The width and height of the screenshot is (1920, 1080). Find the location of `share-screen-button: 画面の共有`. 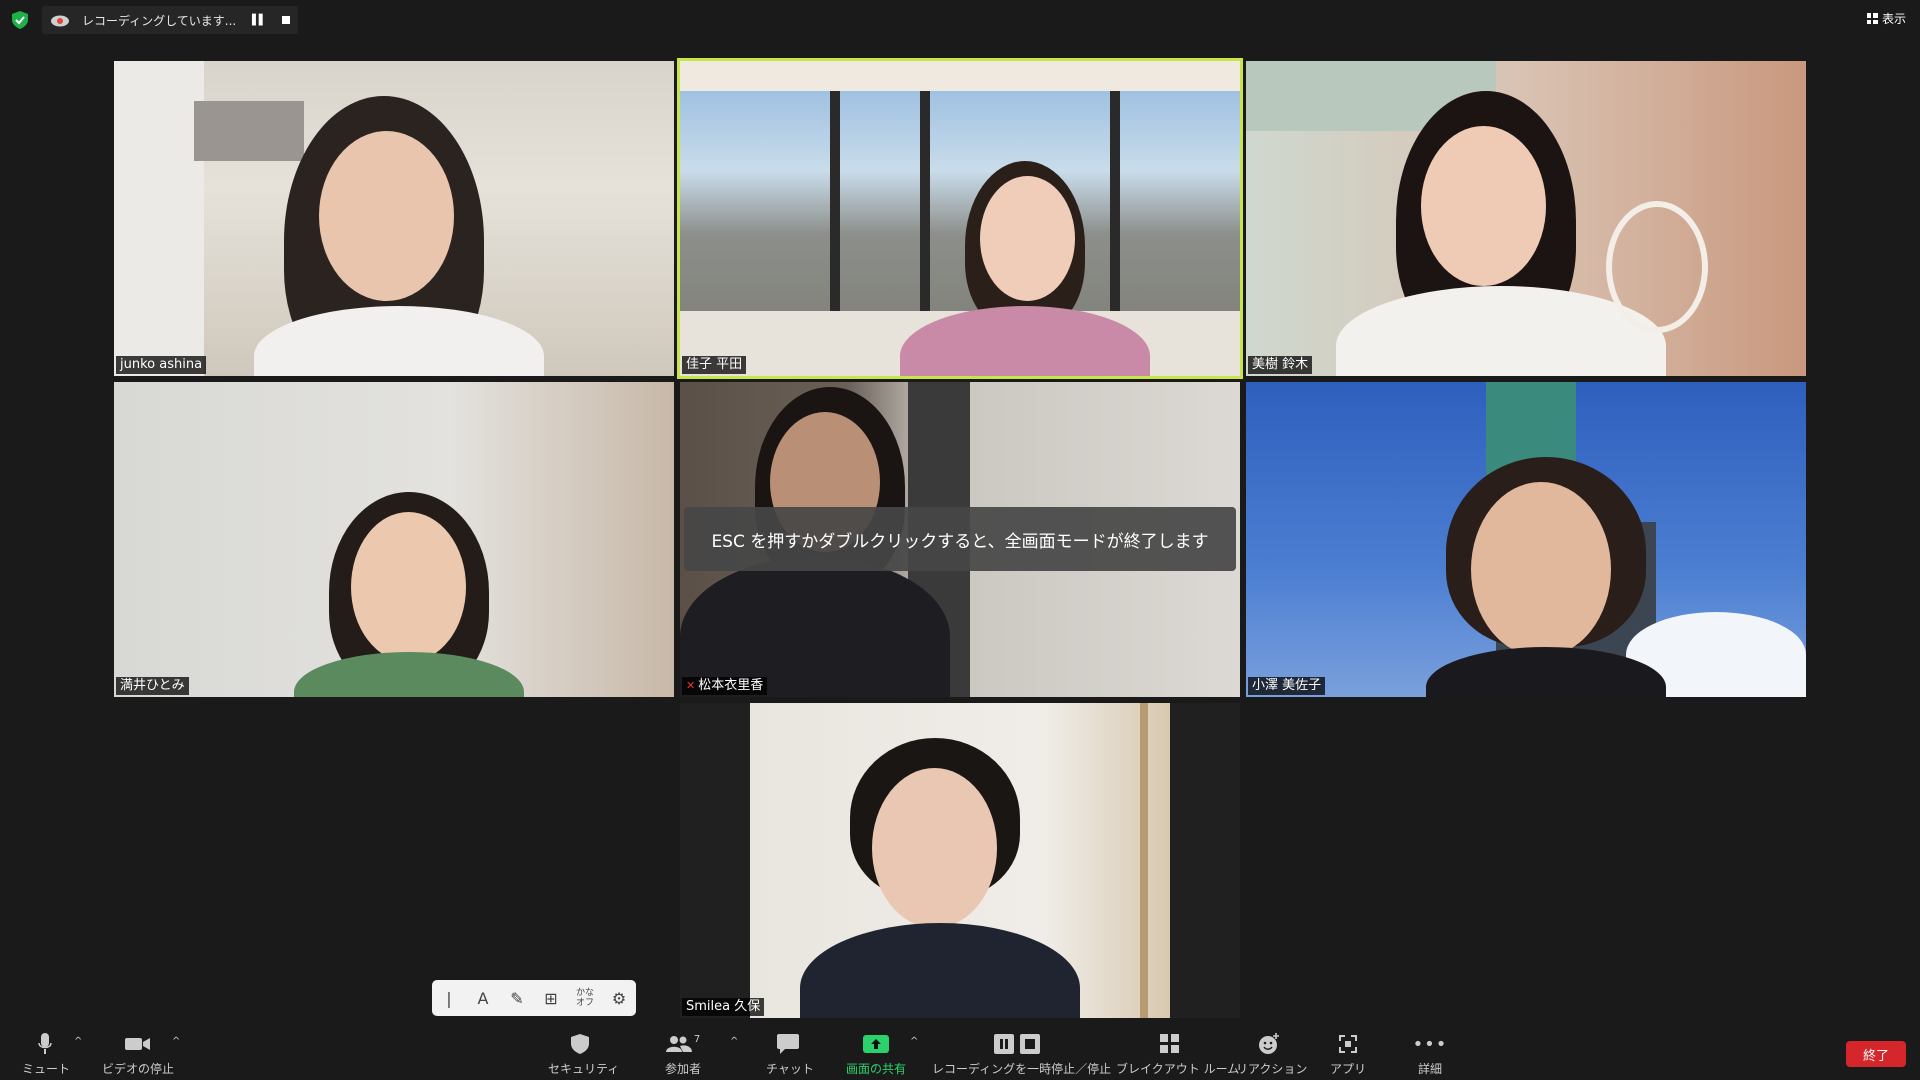

share-screen-button: 画面の共有 is located at coordinates (876, 1054).